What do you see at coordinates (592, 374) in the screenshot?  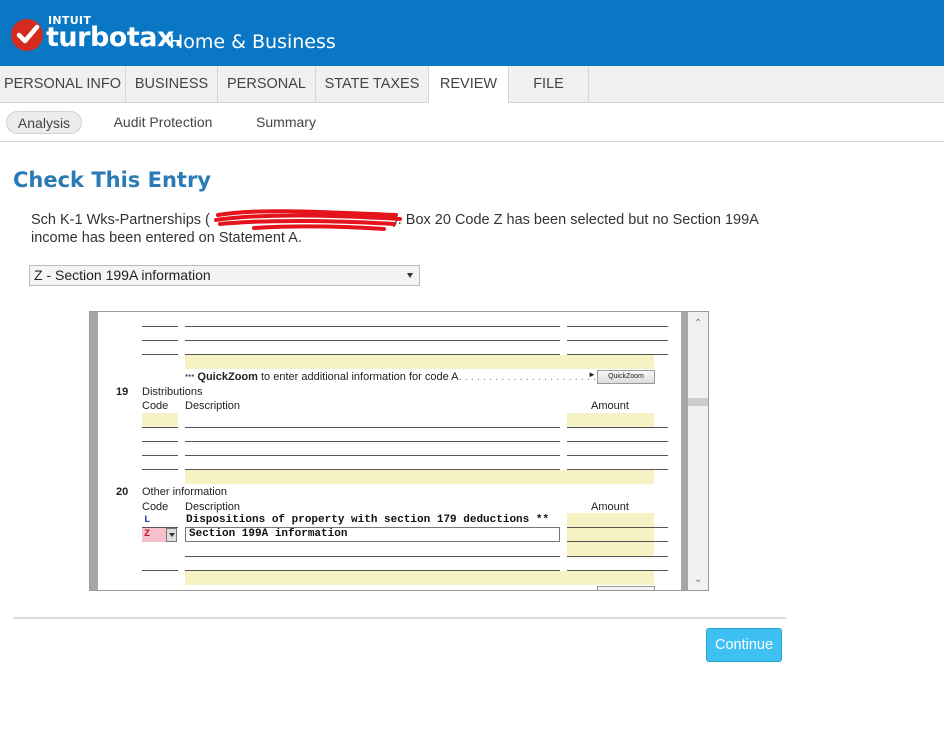 I see `arrow-right-icon: ►` at bounding box center [592, 374].